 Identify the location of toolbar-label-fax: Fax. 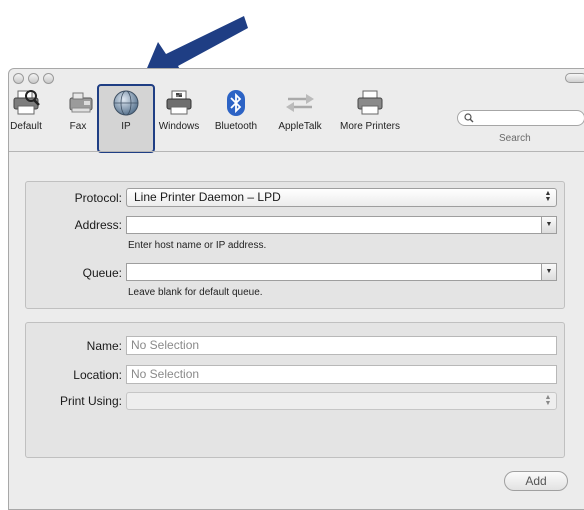
(78, 126).